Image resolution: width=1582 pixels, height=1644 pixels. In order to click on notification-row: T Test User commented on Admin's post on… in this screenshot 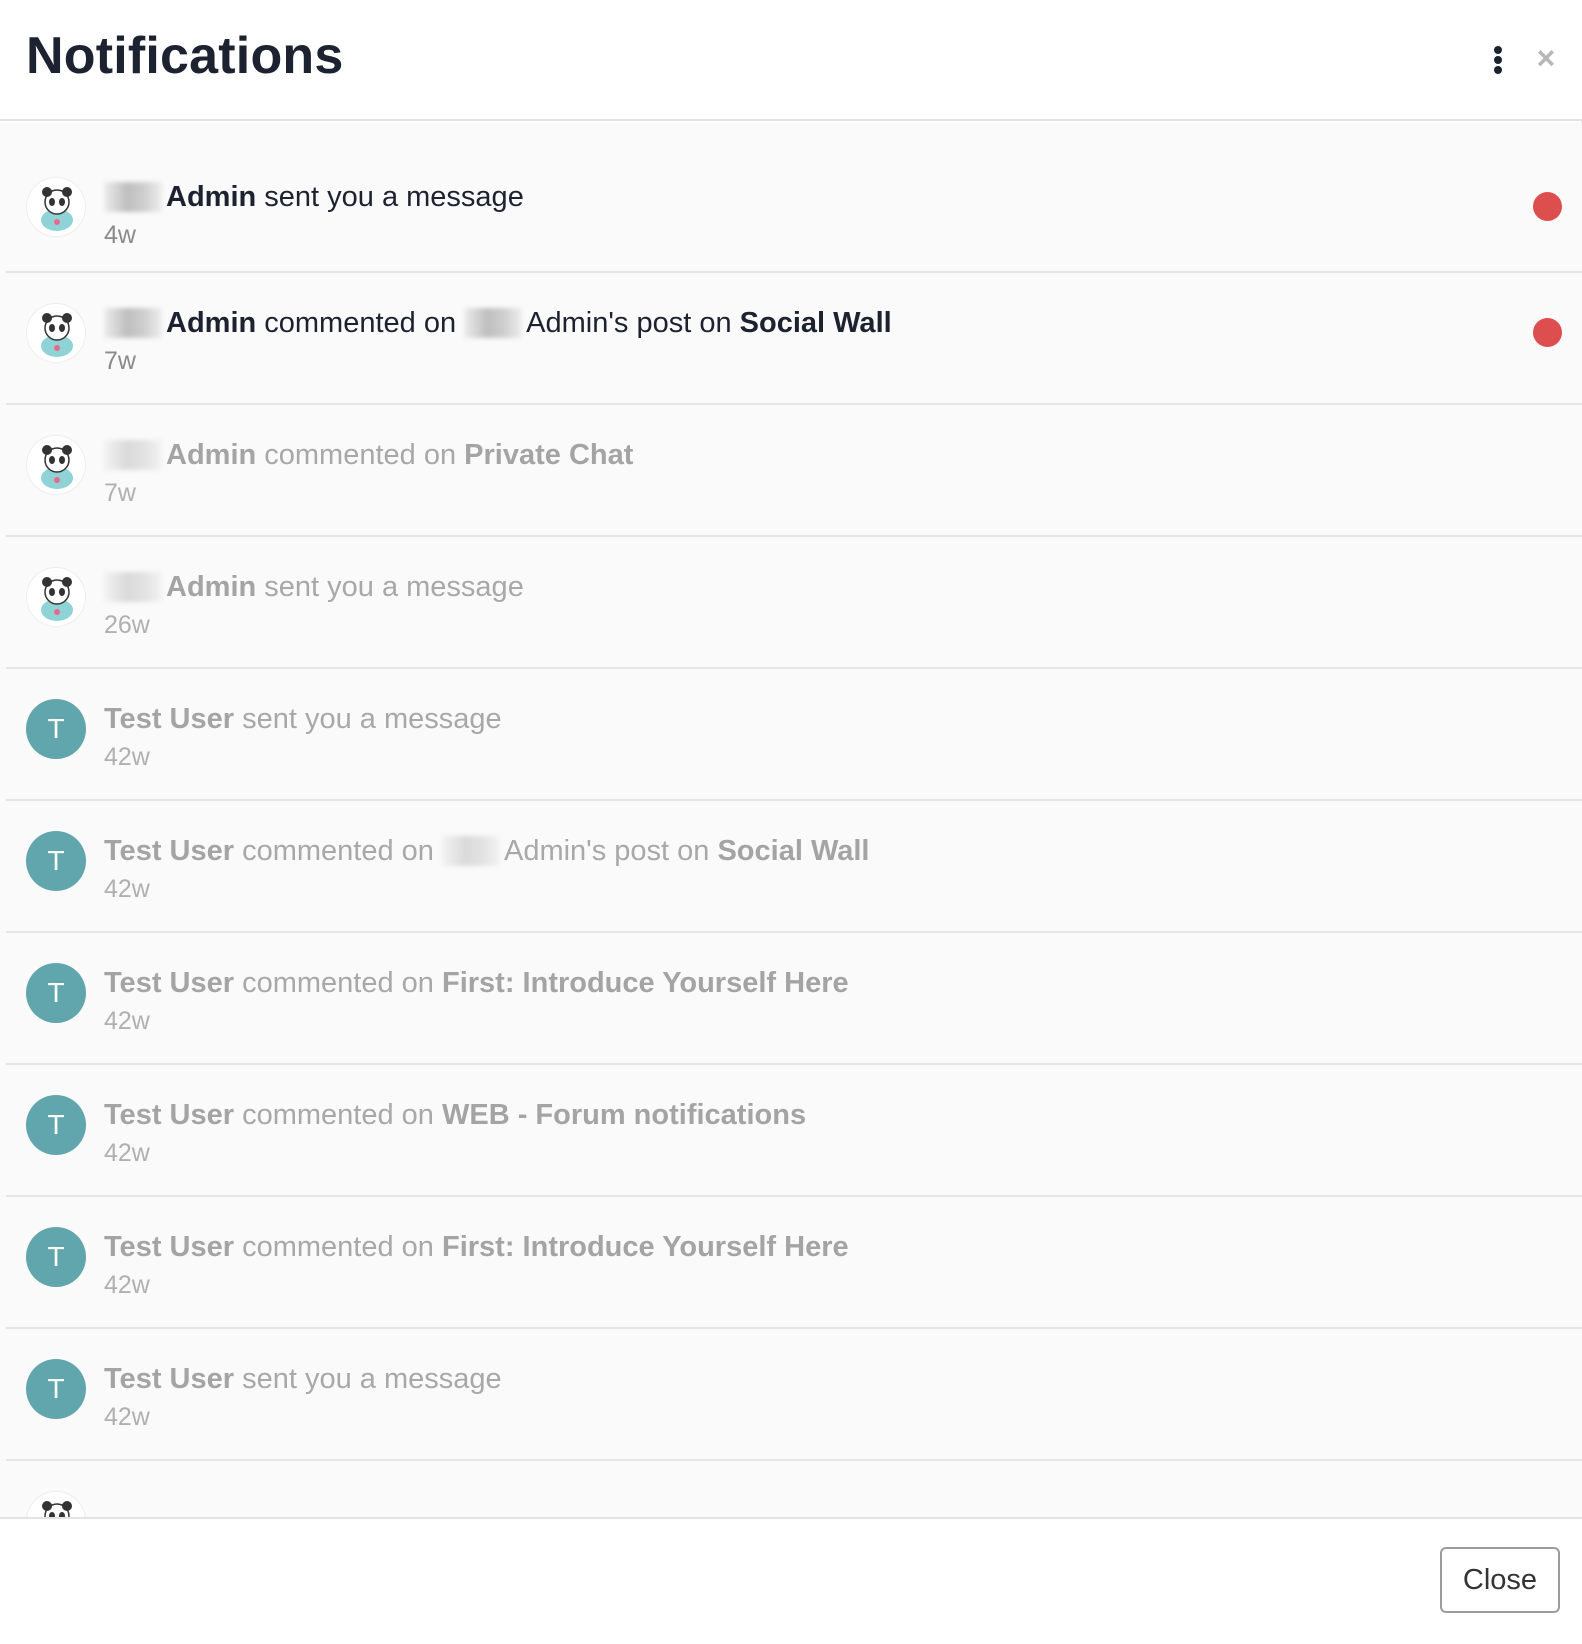, I will do `click(794, 867)`.